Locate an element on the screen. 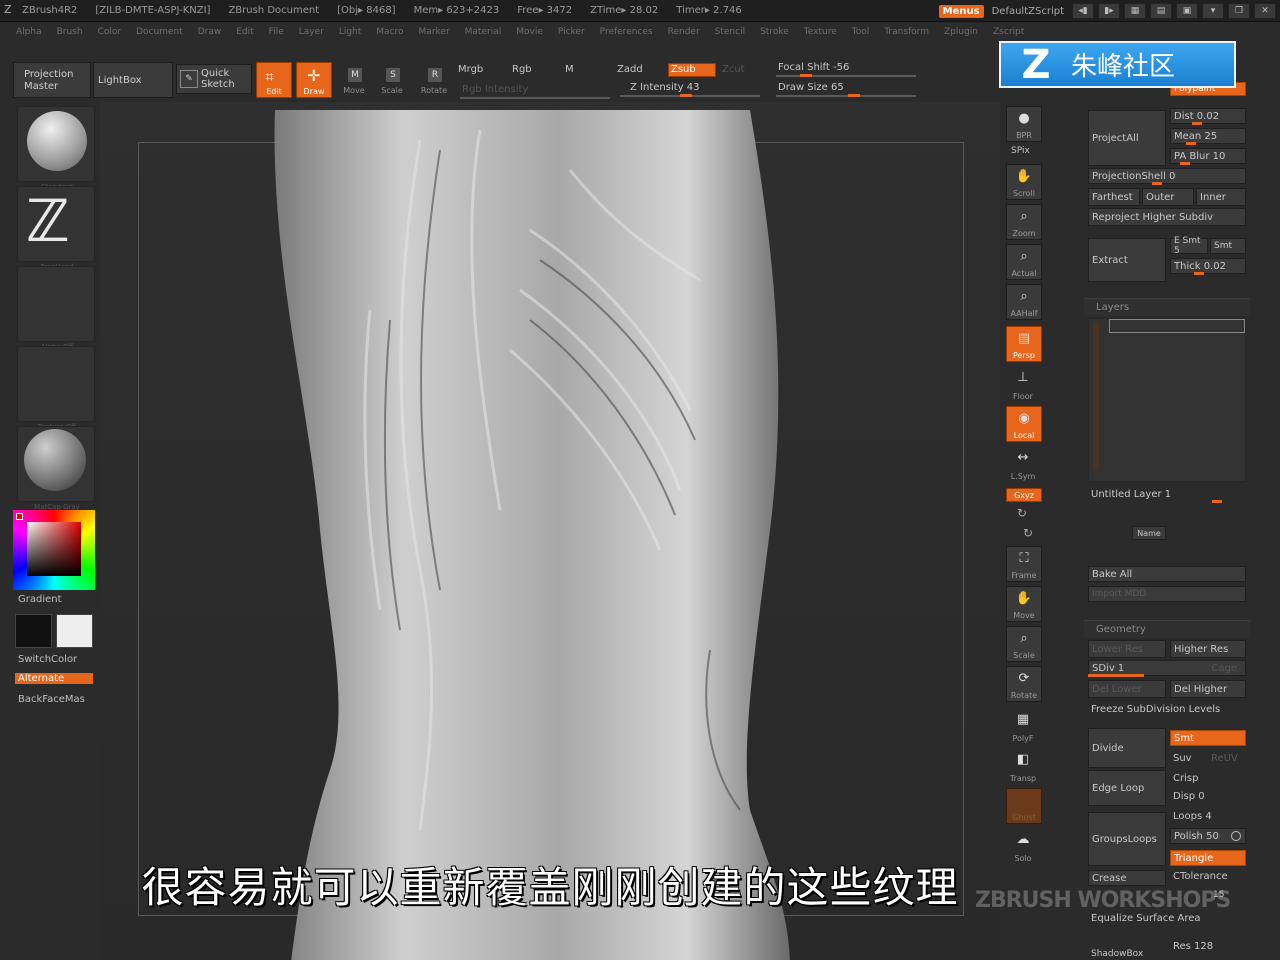 The height and width of the screenshot is (960, 1280). outer-button: Outer is located at coordinates (1168, 197).